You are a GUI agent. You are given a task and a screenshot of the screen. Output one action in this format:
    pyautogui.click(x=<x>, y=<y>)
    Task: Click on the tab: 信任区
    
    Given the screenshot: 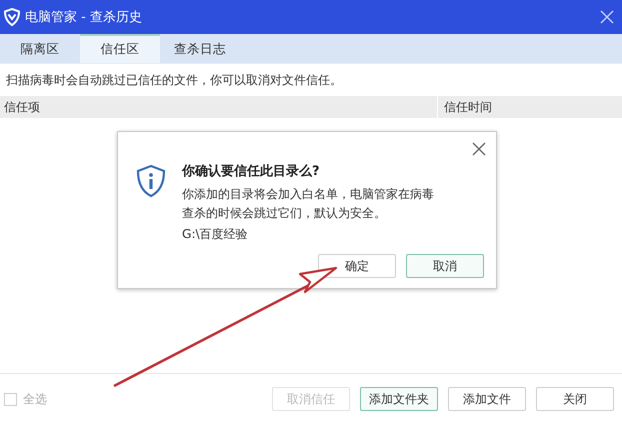 What is the action you would take?
    pyautogui.click(x=120, y=48)
    